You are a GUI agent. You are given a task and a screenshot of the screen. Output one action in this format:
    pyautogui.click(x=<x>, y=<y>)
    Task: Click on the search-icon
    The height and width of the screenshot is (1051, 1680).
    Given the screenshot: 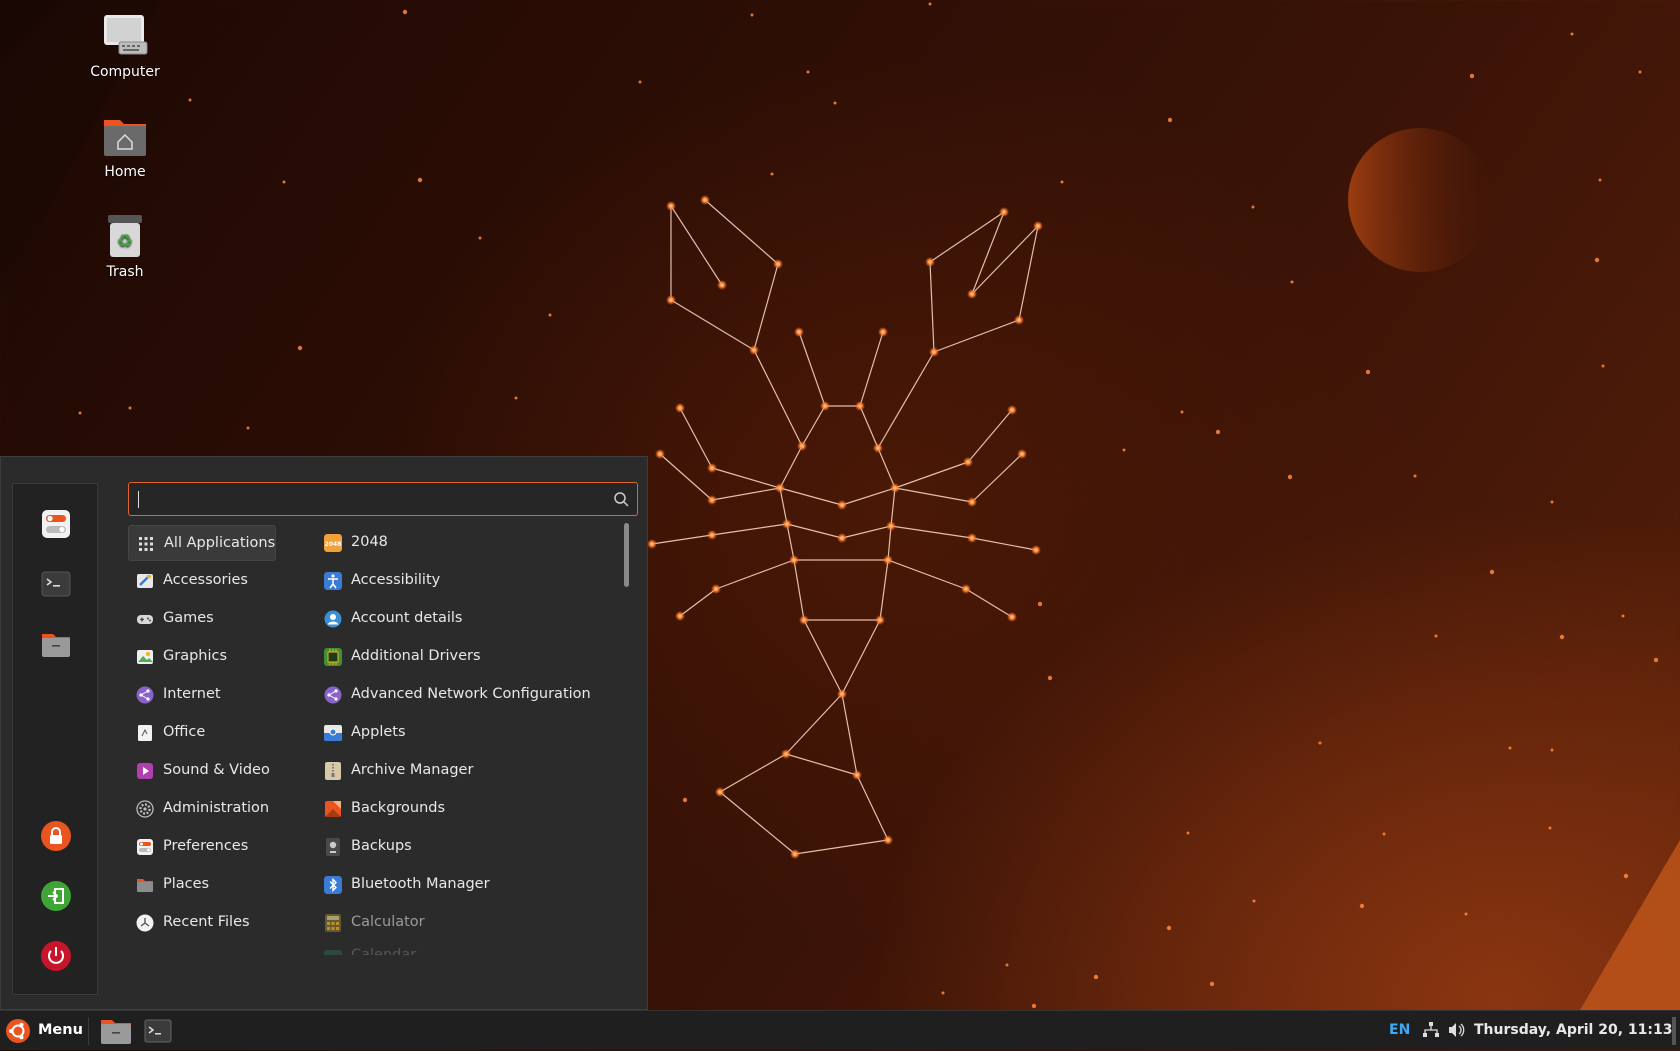 What is the action you would take?
    pyautogui.click(x=621, y=499)
    